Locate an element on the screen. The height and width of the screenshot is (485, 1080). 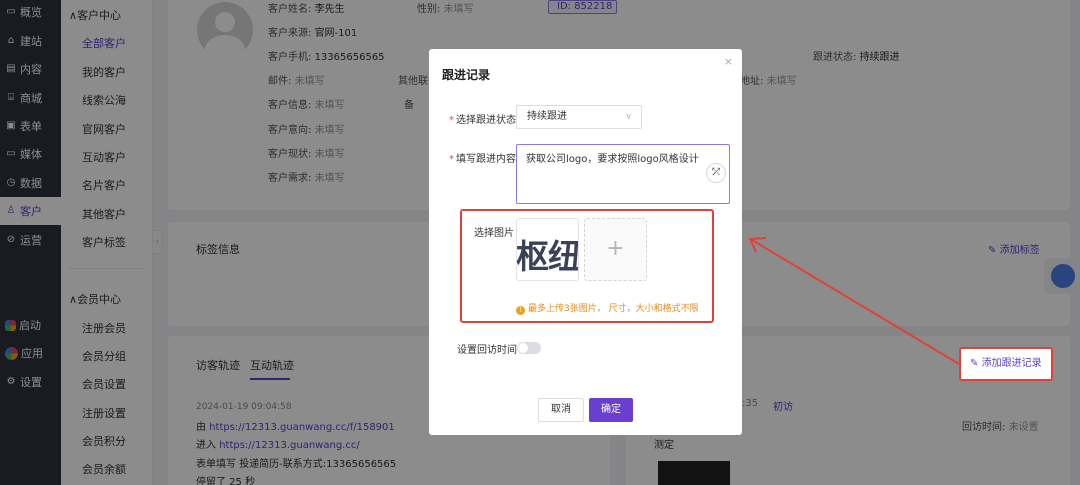
annotation-callout: ✎ 添加跟进记录 is located at coordinates (1006, 364).